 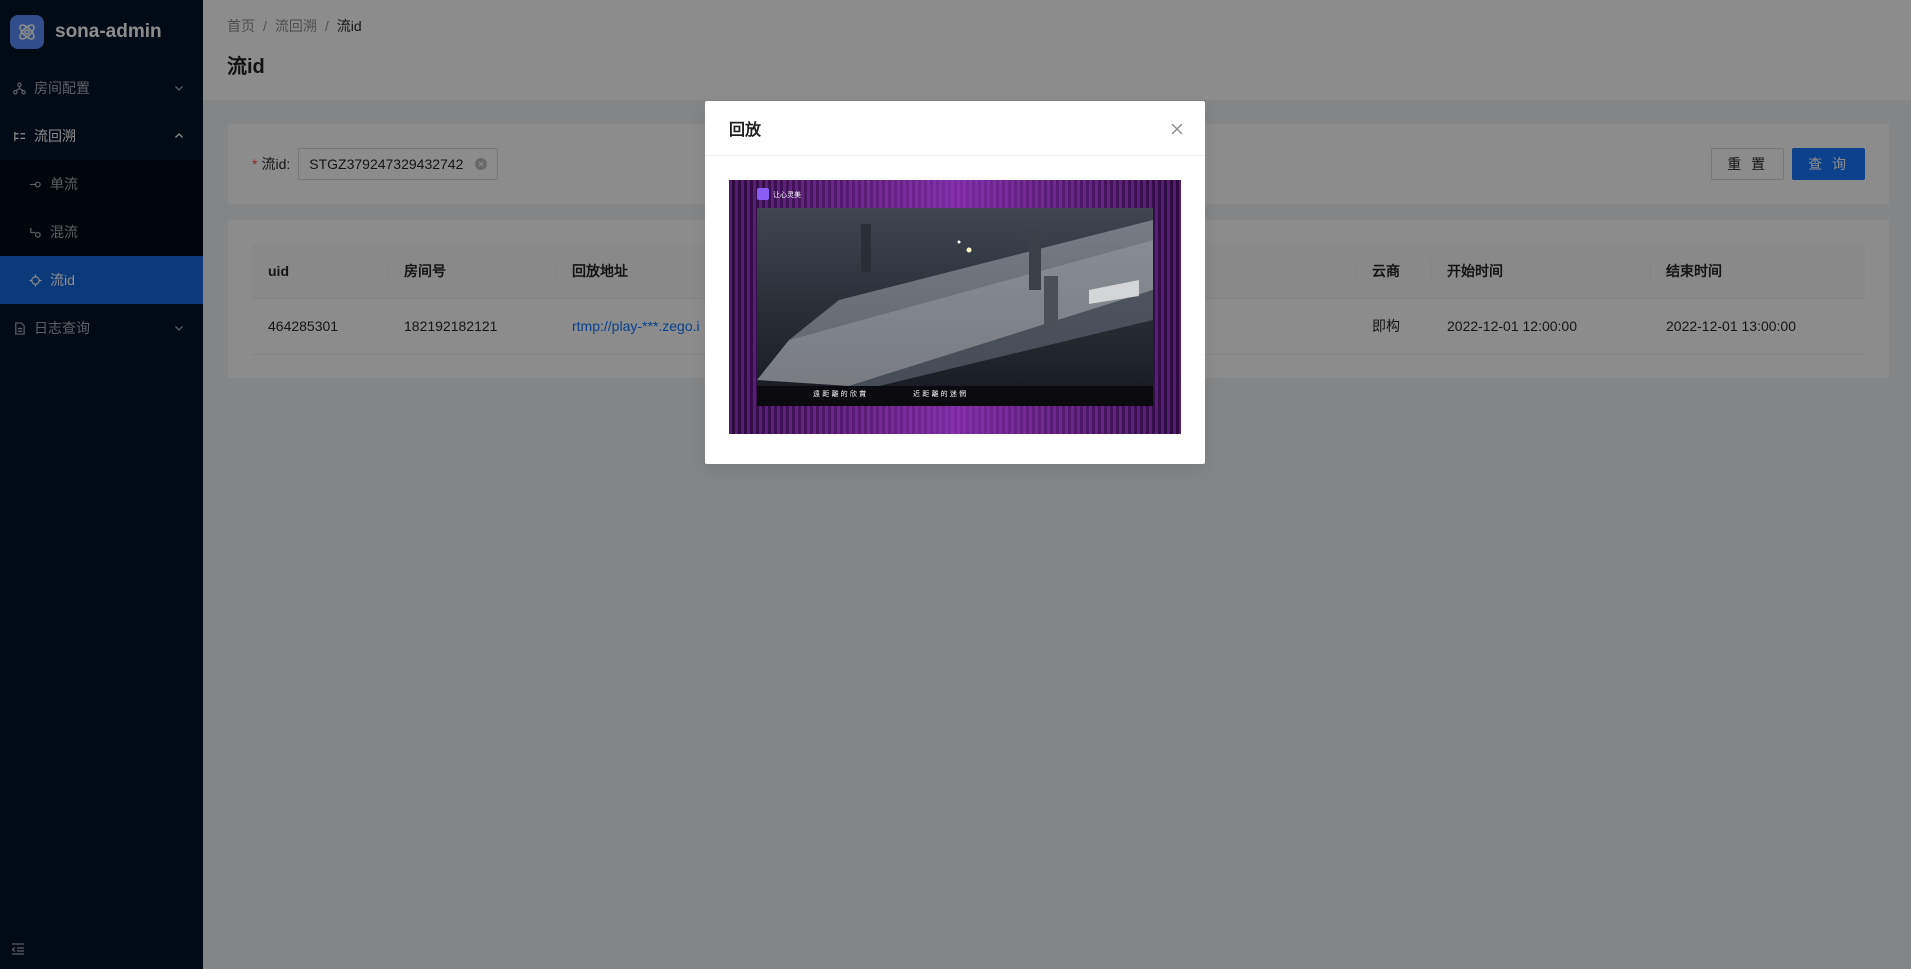 What do you see at coordinates (1177, 129) in the screenshot?
I see `close-icon` at bounding box center [1177, 129].